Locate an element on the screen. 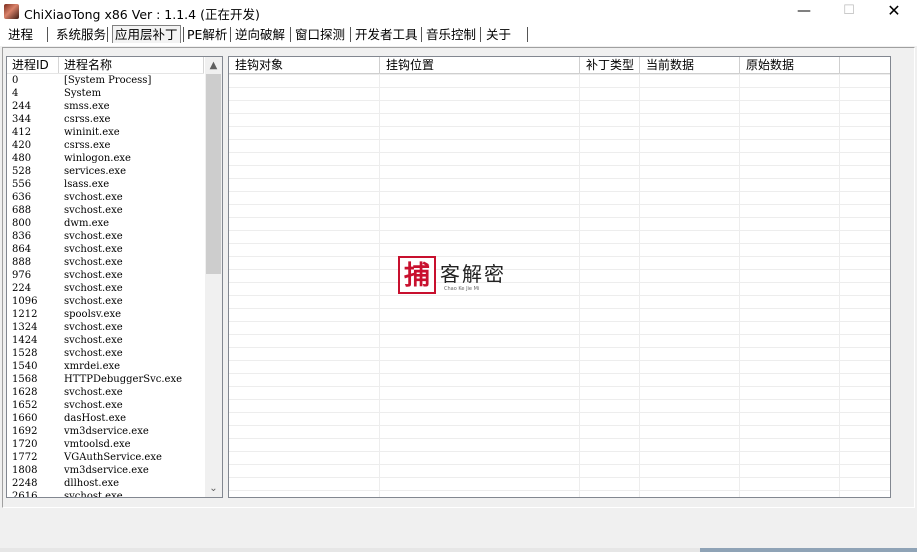 This screenshot has height=552, width=917. tab-pe-parse: PE解析 is located at coordinates (207, 34).